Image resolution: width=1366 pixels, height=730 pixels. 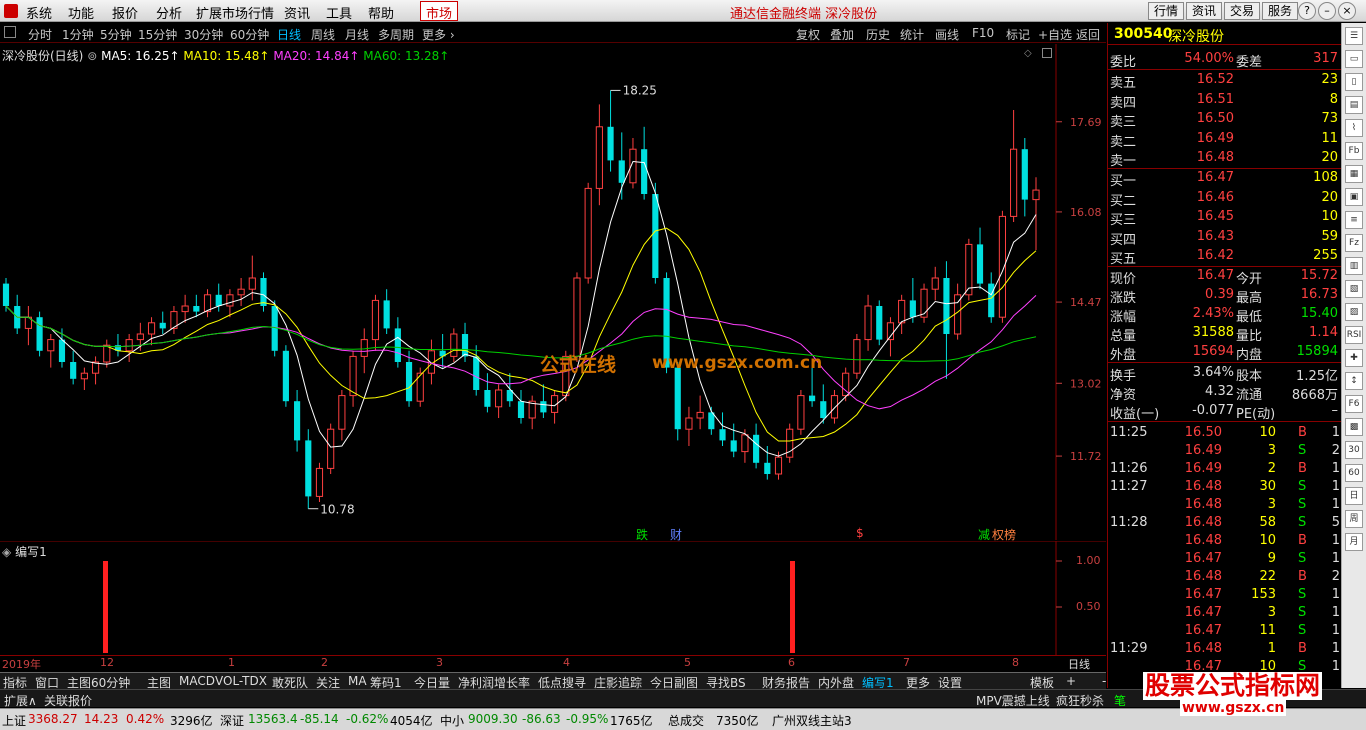 What do you see at coordinates (1354, 59) in the screenshot?
I see `side-tool-icon: ▭` at bounding box center [1354, 59].